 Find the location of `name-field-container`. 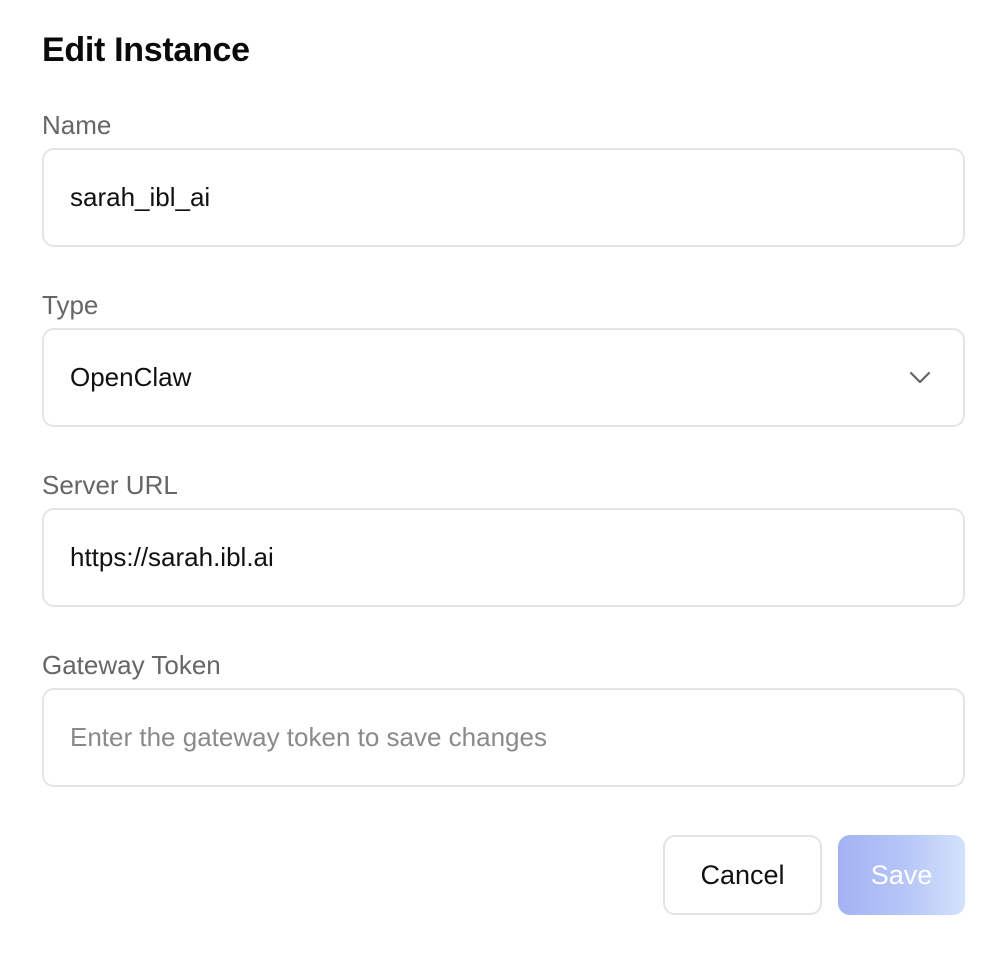

name-field-container is located at coordinates (503, 197).